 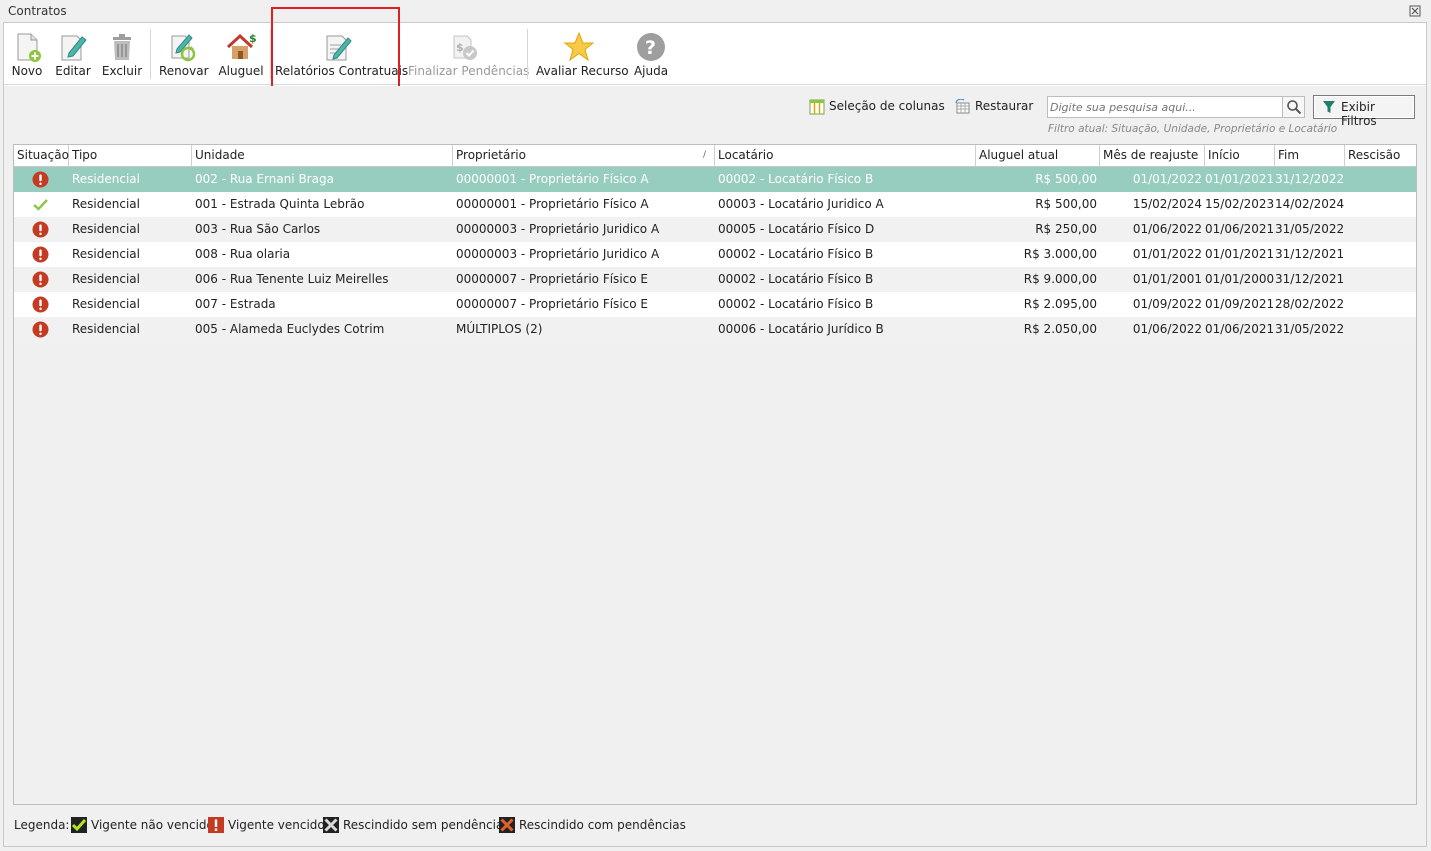 I want to click on finalizar-pendencias-button: $ Finalizar Pendências, so click(x=469, y=55).